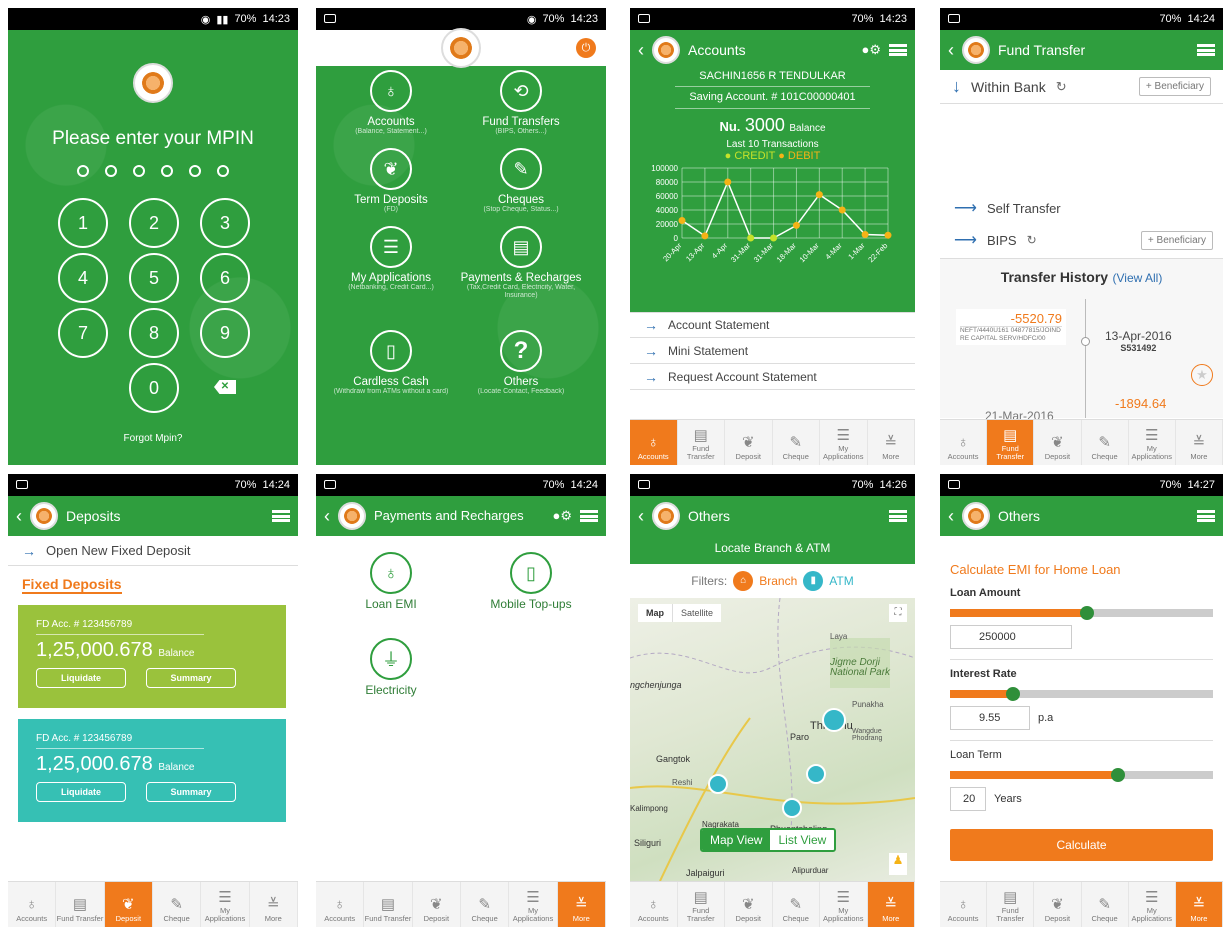 This screenshot has height=930, width=1231. Describe the element at coordinates (1007, 208) in the screenshot. I see `self-transfer-row: ⟶ Self Transfer` at that location.